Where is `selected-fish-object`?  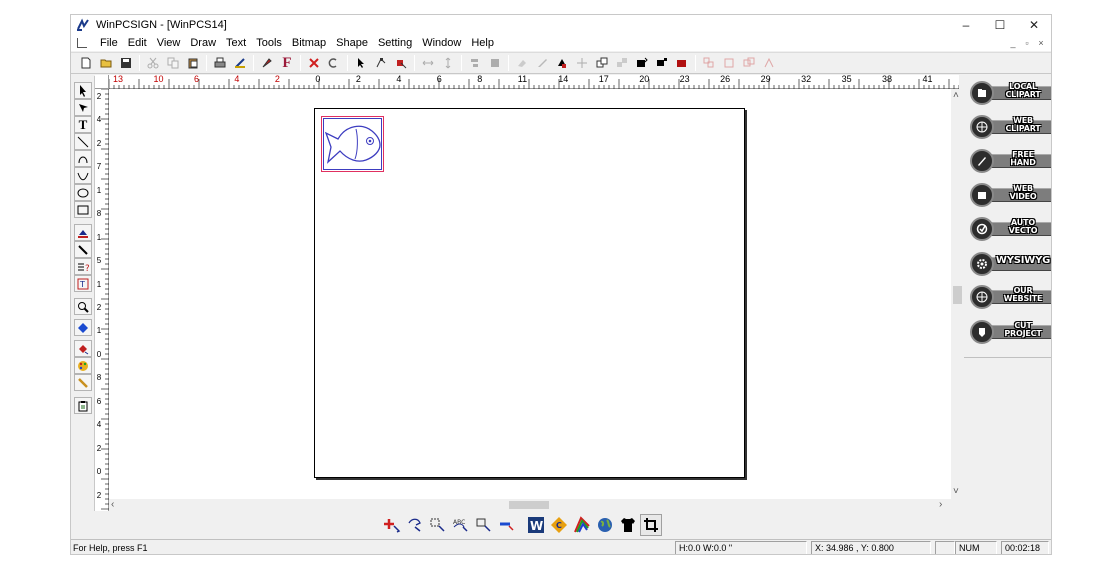
selected-fish-object is located at coordinates (352, 144).